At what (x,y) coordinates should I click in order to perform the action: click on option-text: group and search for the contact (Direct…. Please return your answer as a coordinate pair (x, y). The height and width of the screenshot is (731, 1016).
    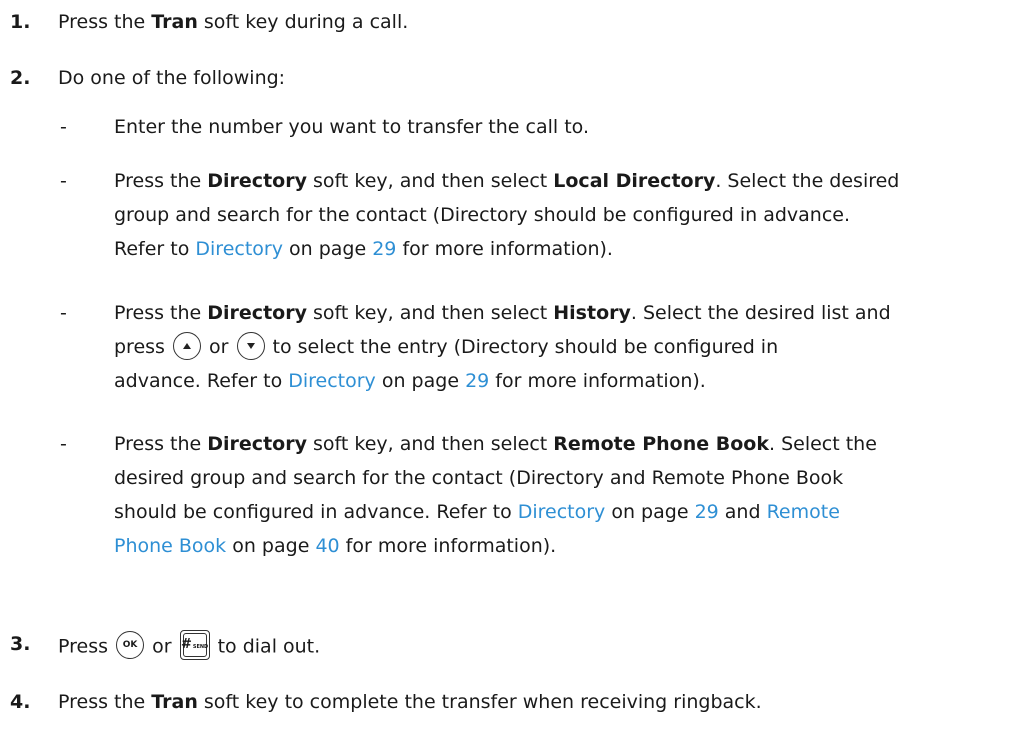
    Looking at the image, I should click on (482, 215).